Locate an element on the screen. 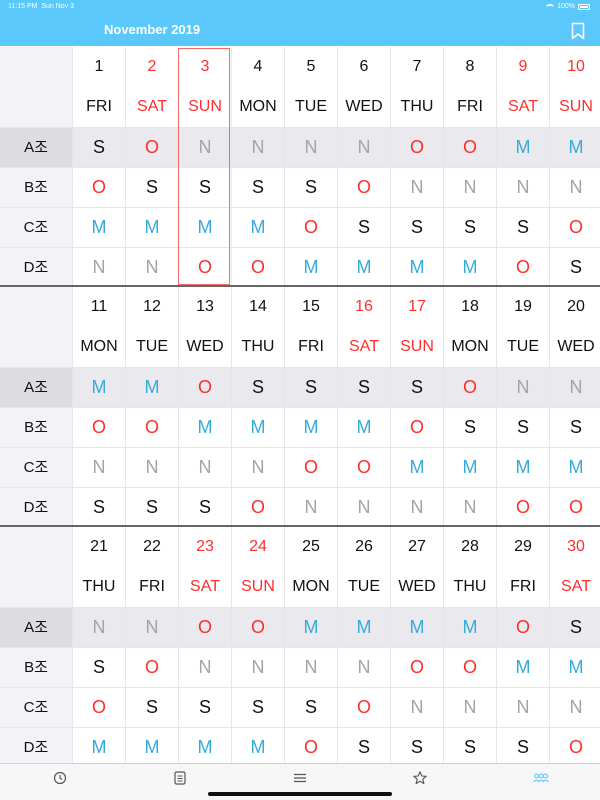 Image resolution: width=600 pixels, height=800 pixels. day-header: 26 TUE is located at coordinates (363, 567).